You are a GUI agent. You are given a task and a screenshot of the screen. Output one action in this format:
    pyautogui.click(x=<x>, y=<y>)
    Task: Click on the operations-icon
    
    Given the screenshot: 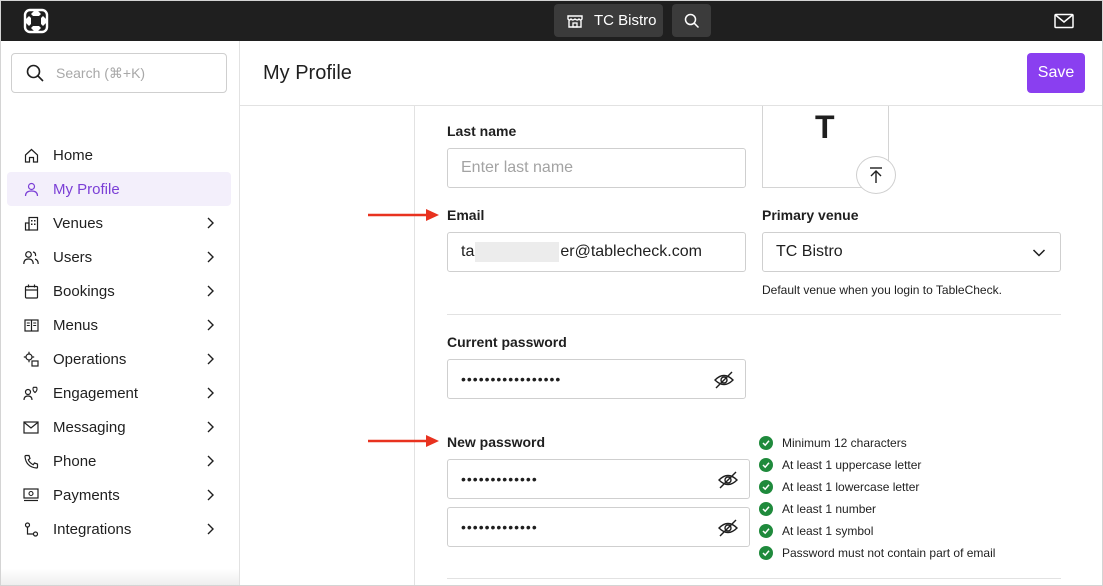 What is the action you would take?
    pyautogui.click(x=31, y=359)
    